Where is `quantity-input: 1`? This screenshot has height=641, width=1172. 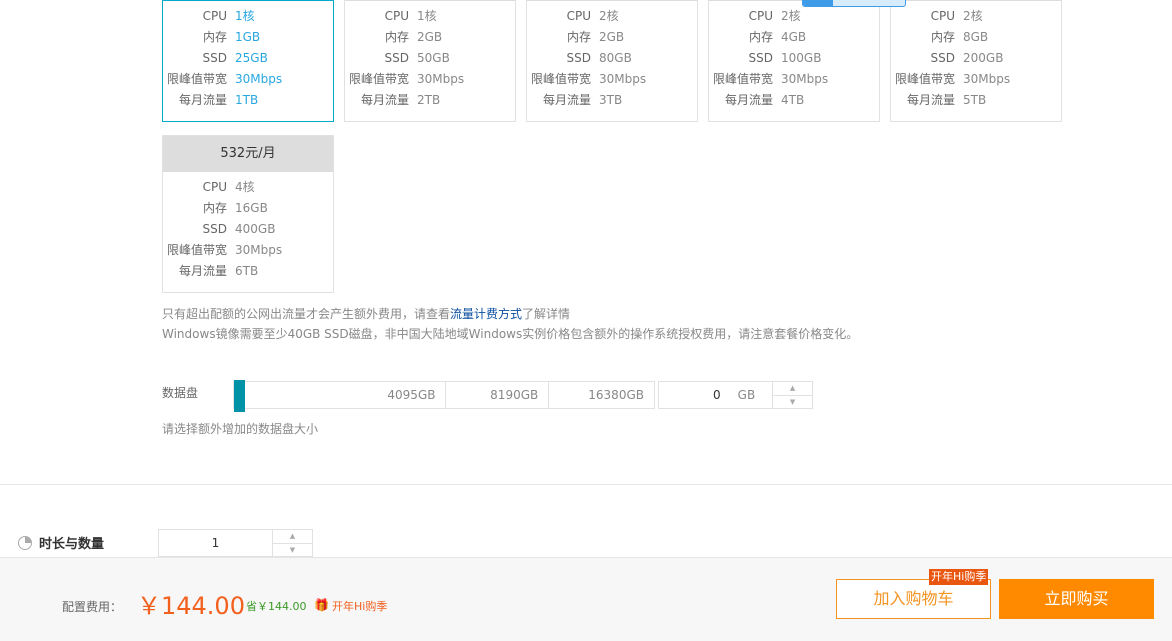
quantity-input: 1 is located at coordinates (215, 543).